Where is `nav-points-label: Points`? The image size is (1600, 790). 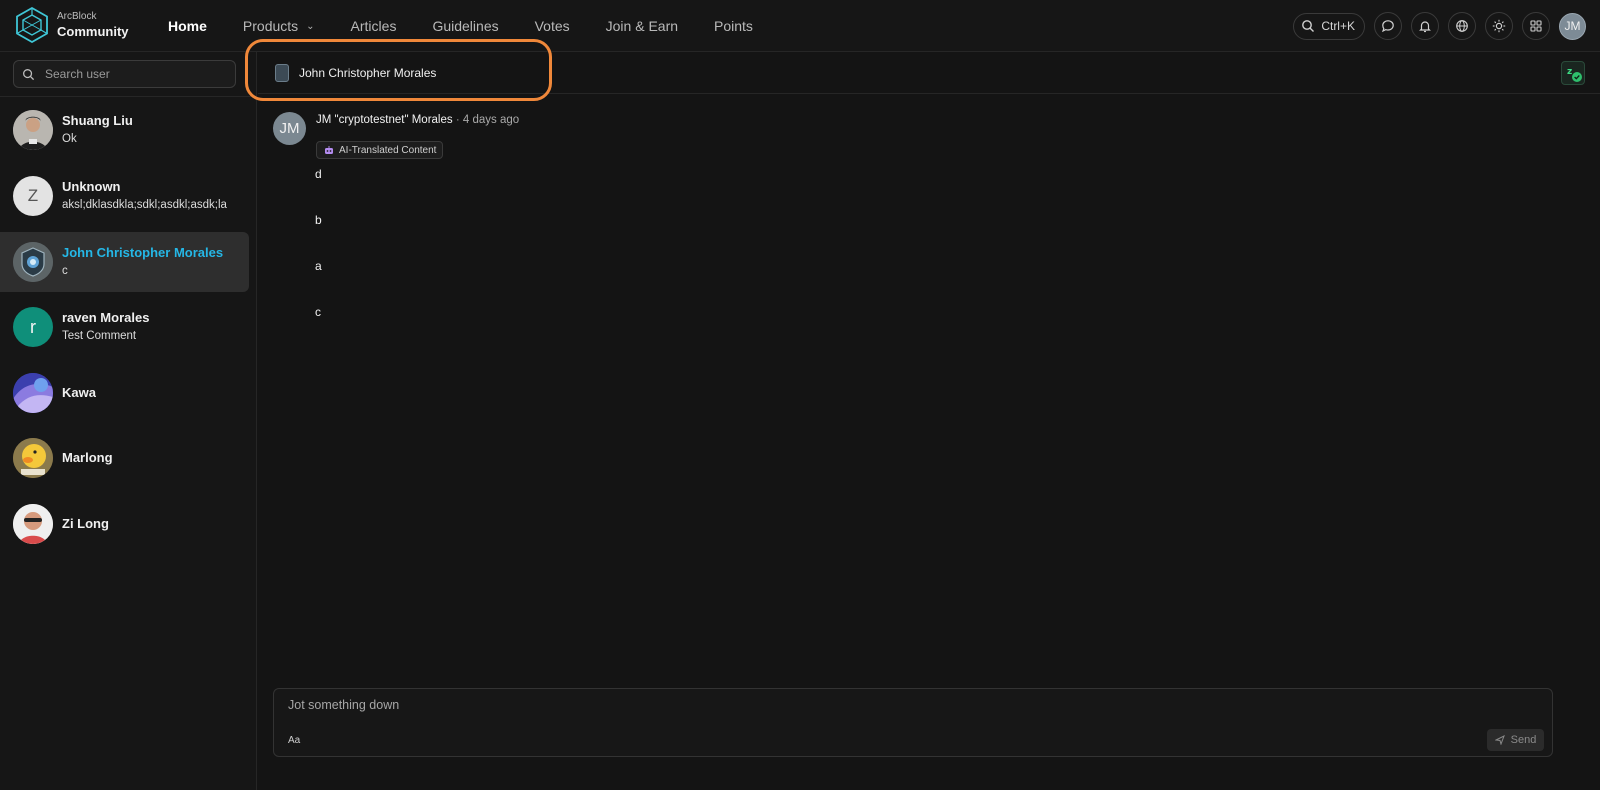 nav-points-label: Points is located at coordinates (733, 26).